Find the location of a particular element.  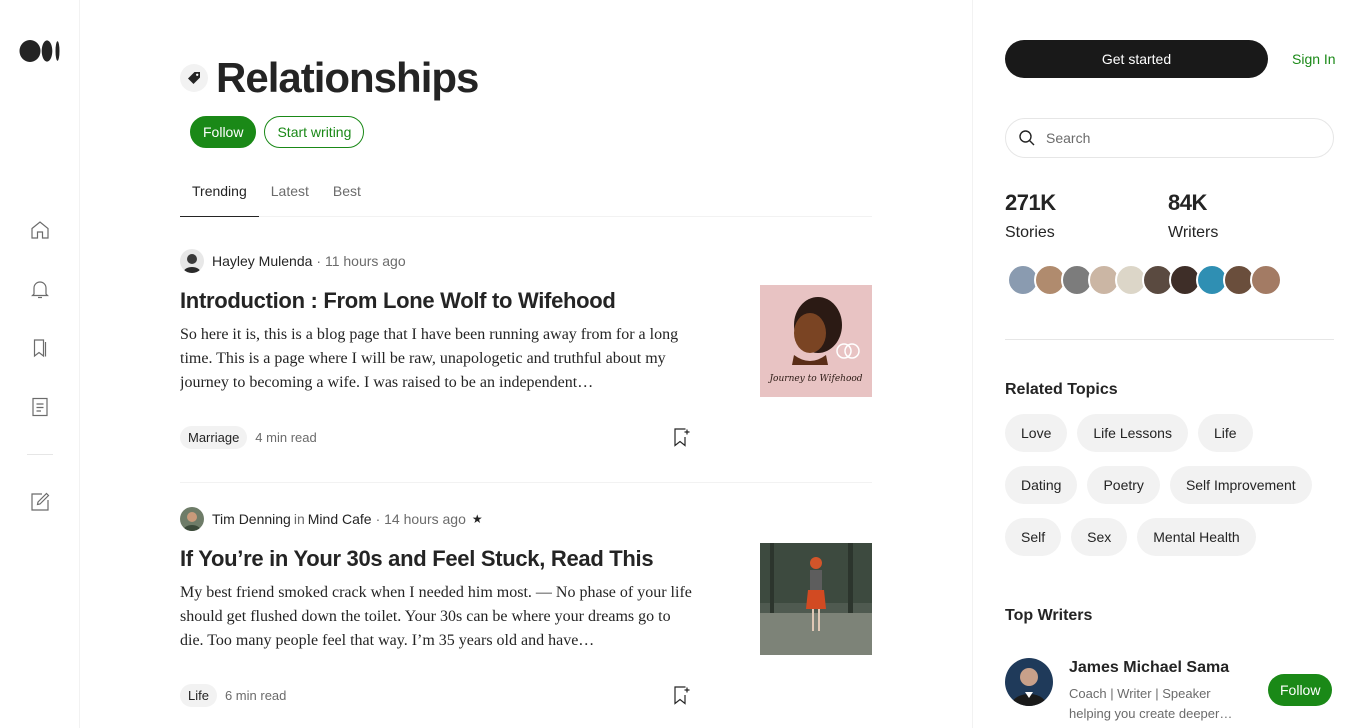

writers-label: Writers is located at coordinates (1193, 232).